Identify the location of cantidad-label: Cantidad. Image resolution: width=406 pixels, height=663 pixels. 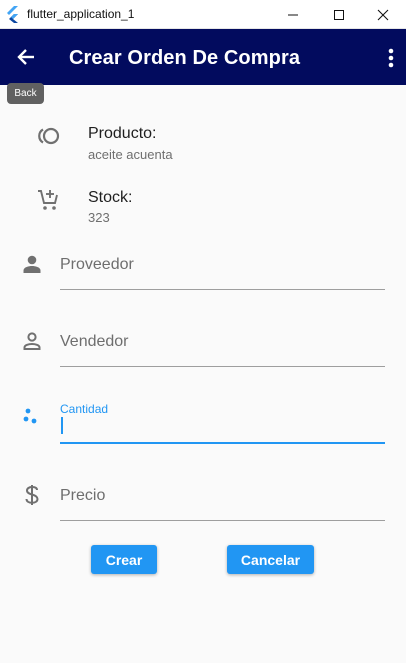
(84, 409).